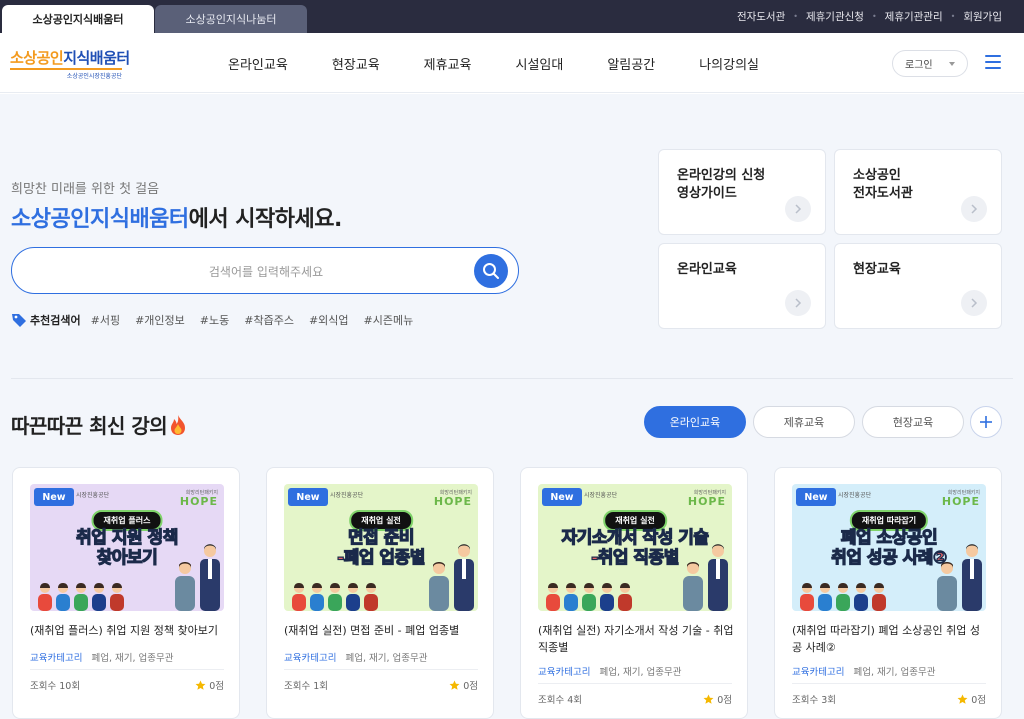 This screenshot has width=1024, height=719. Describe the element at coordinates (448, 63) in the screenshot. I see `nav-partner-education: 제휴교육` at that location.